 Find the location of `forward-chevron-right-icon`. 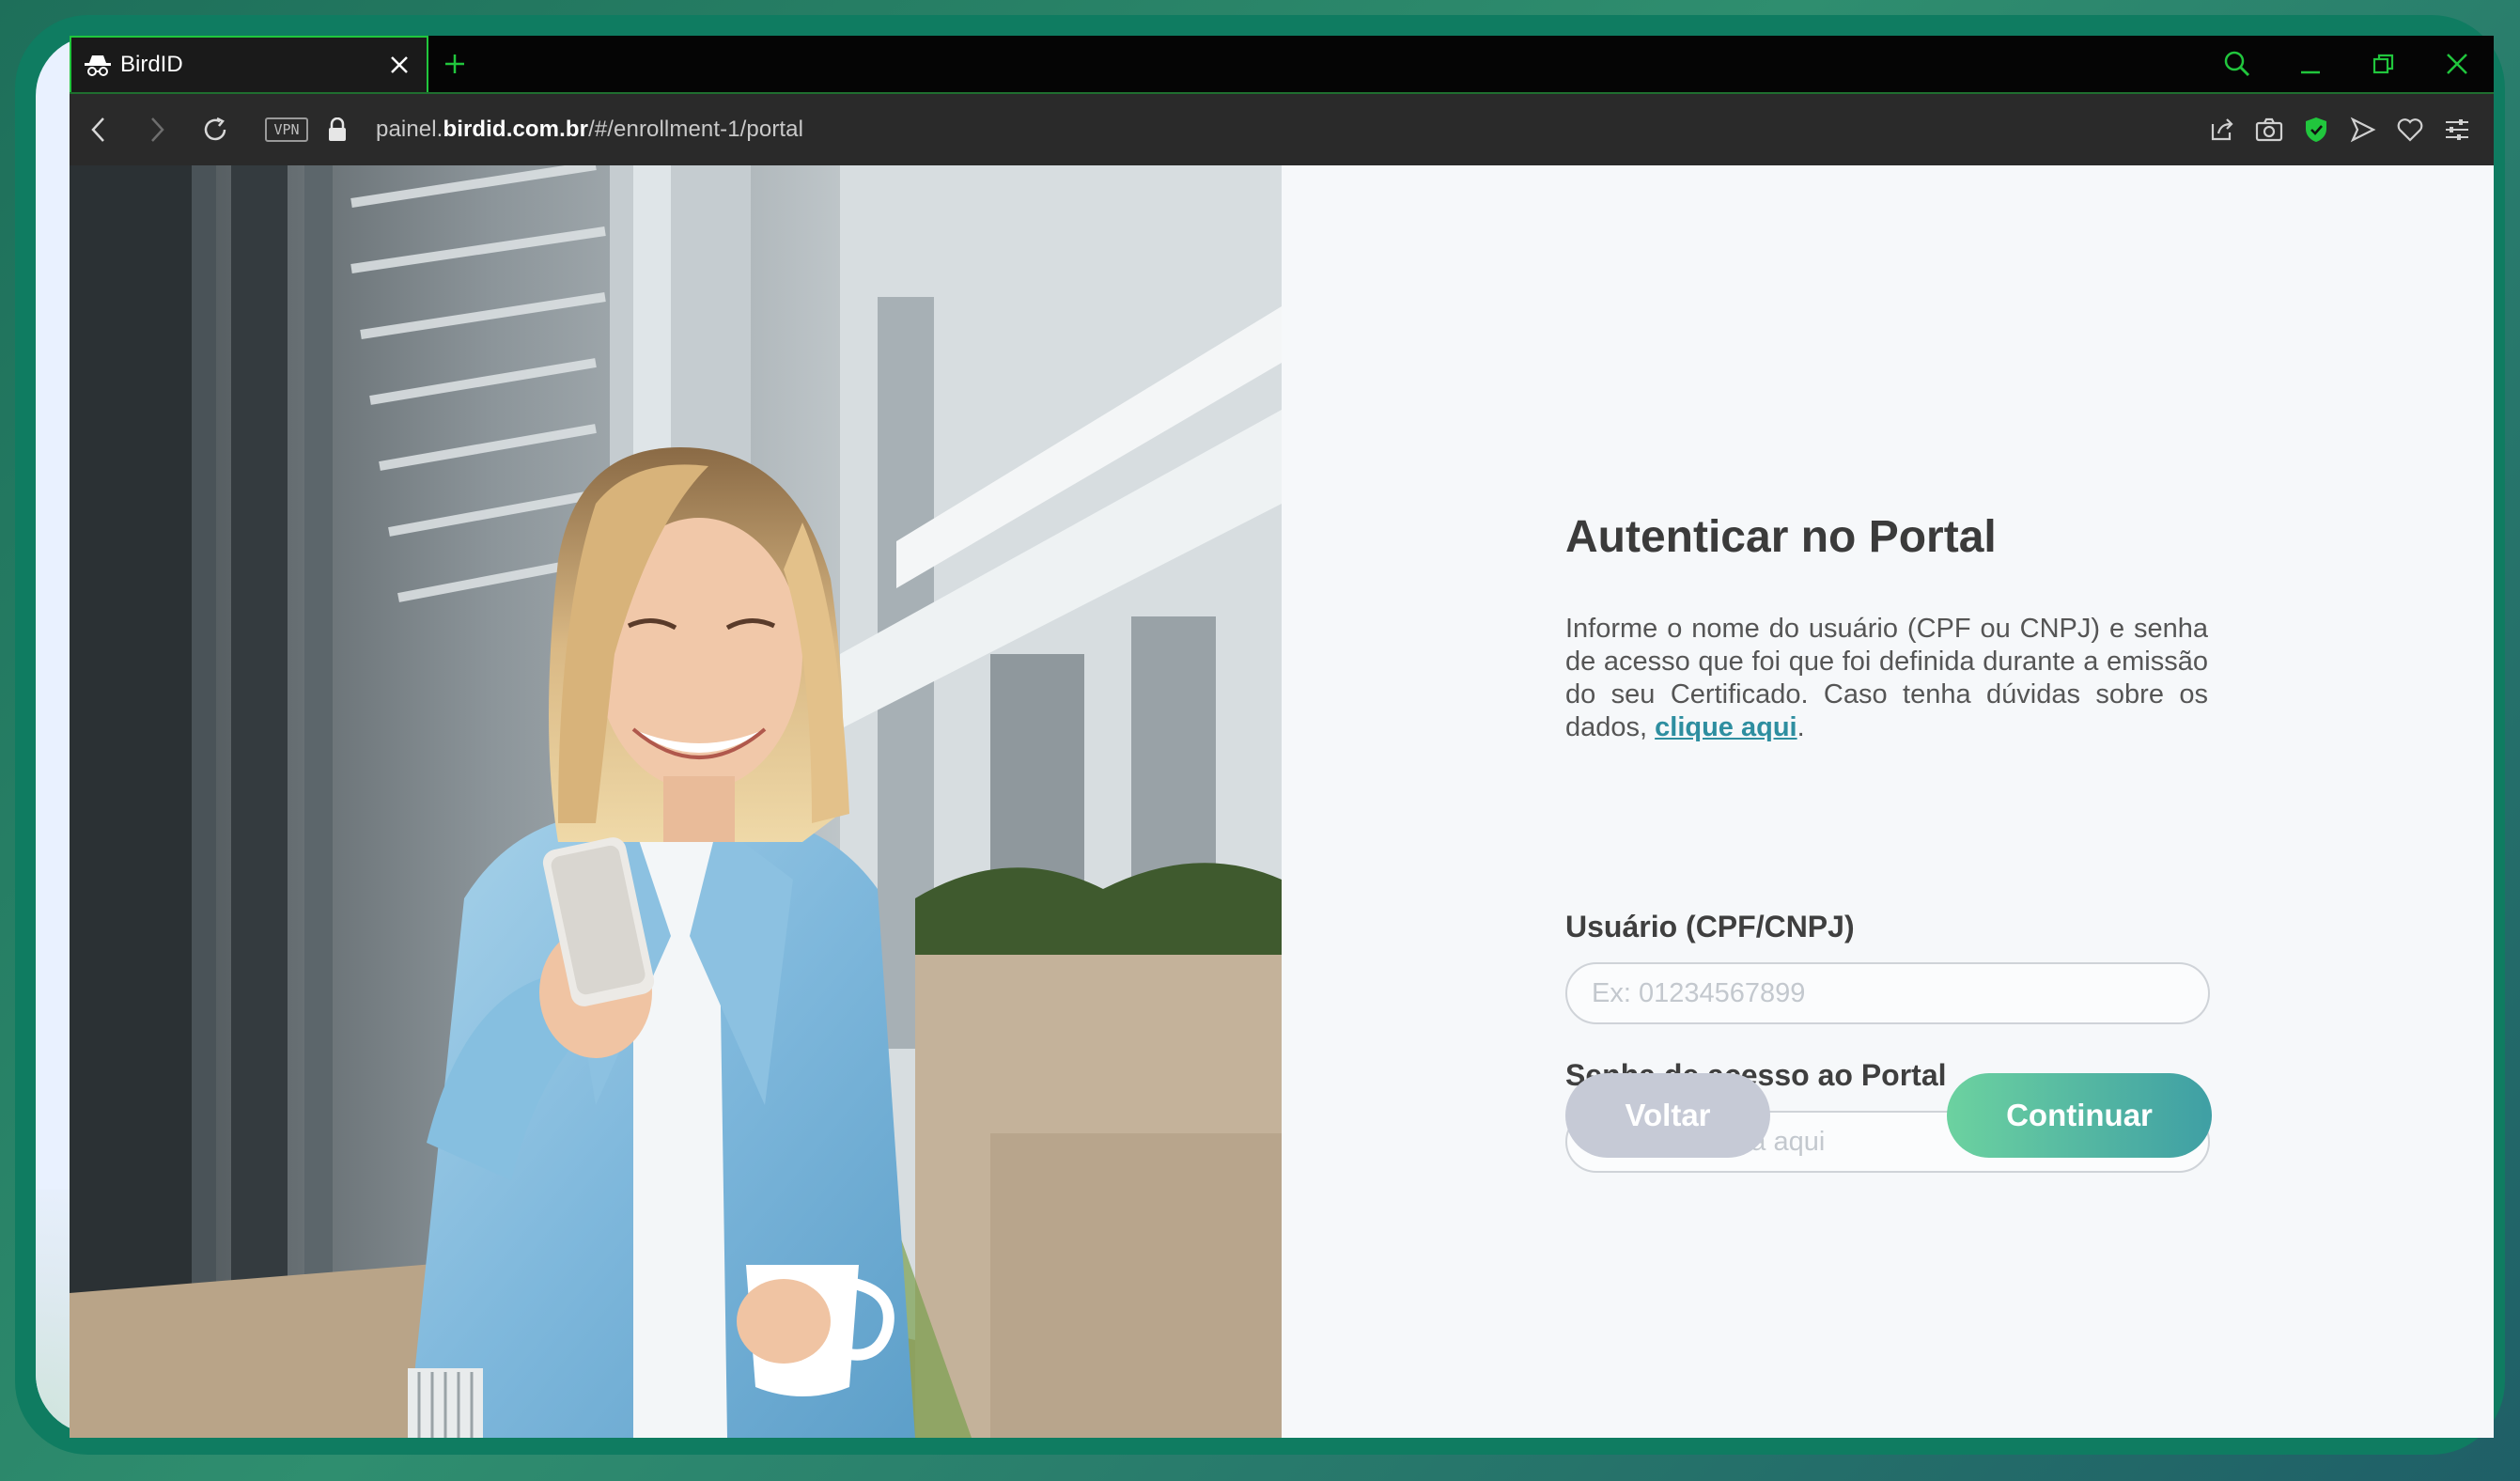

forward-chevron-right-icon is located at coordinates (157, 129).